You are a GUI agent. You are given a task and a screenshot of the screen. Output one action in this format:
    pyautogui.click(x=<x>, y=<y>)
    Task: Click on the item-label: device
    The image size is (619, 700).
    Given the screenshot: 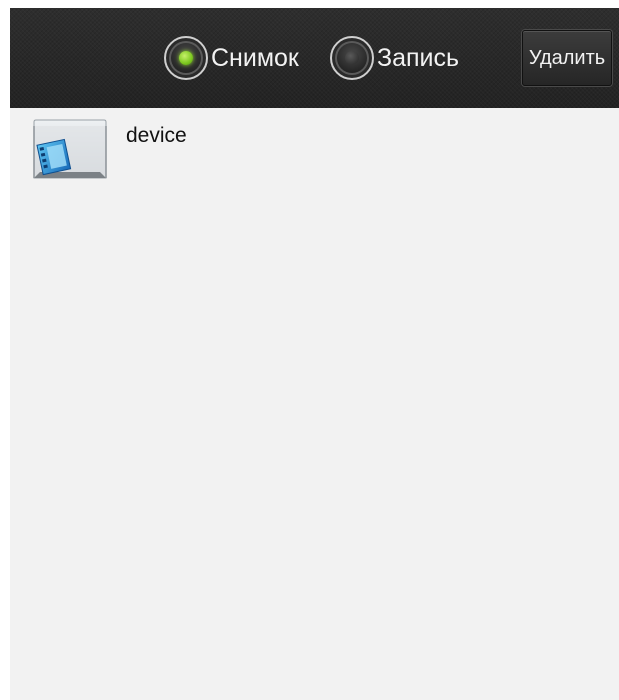 What is the action you would take?
    pyautogui.click(x=156, y=135)
    